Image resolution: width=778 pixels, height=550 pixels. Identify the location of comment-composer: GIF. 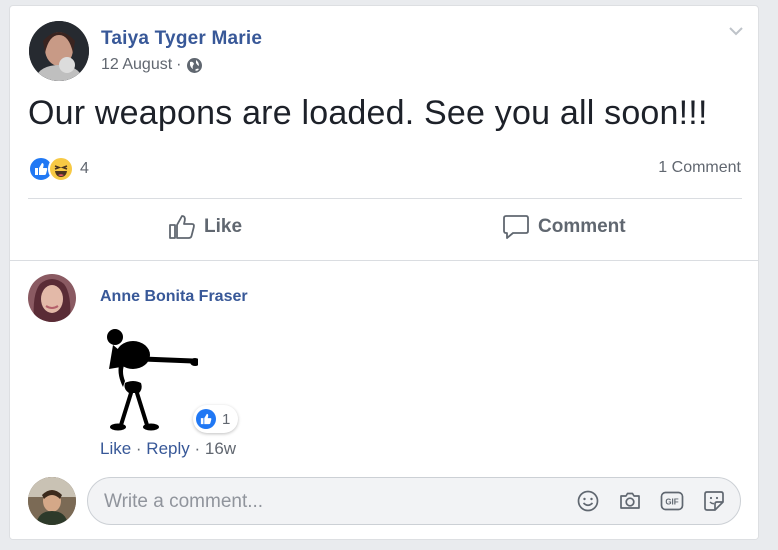
(414, 501).